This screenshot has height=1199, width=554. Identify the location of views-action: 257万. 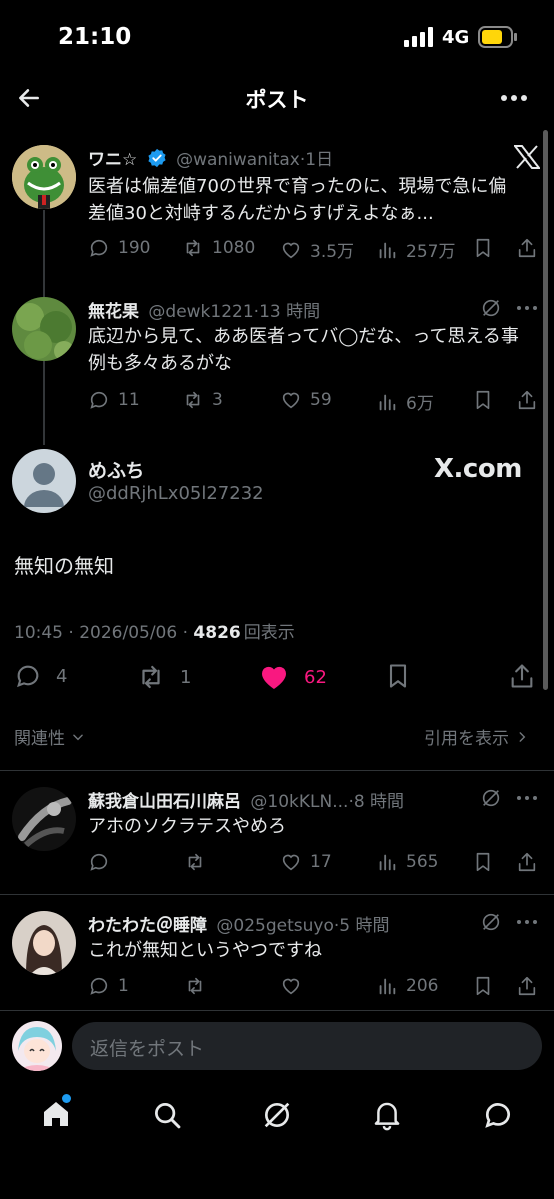
(415, 249).